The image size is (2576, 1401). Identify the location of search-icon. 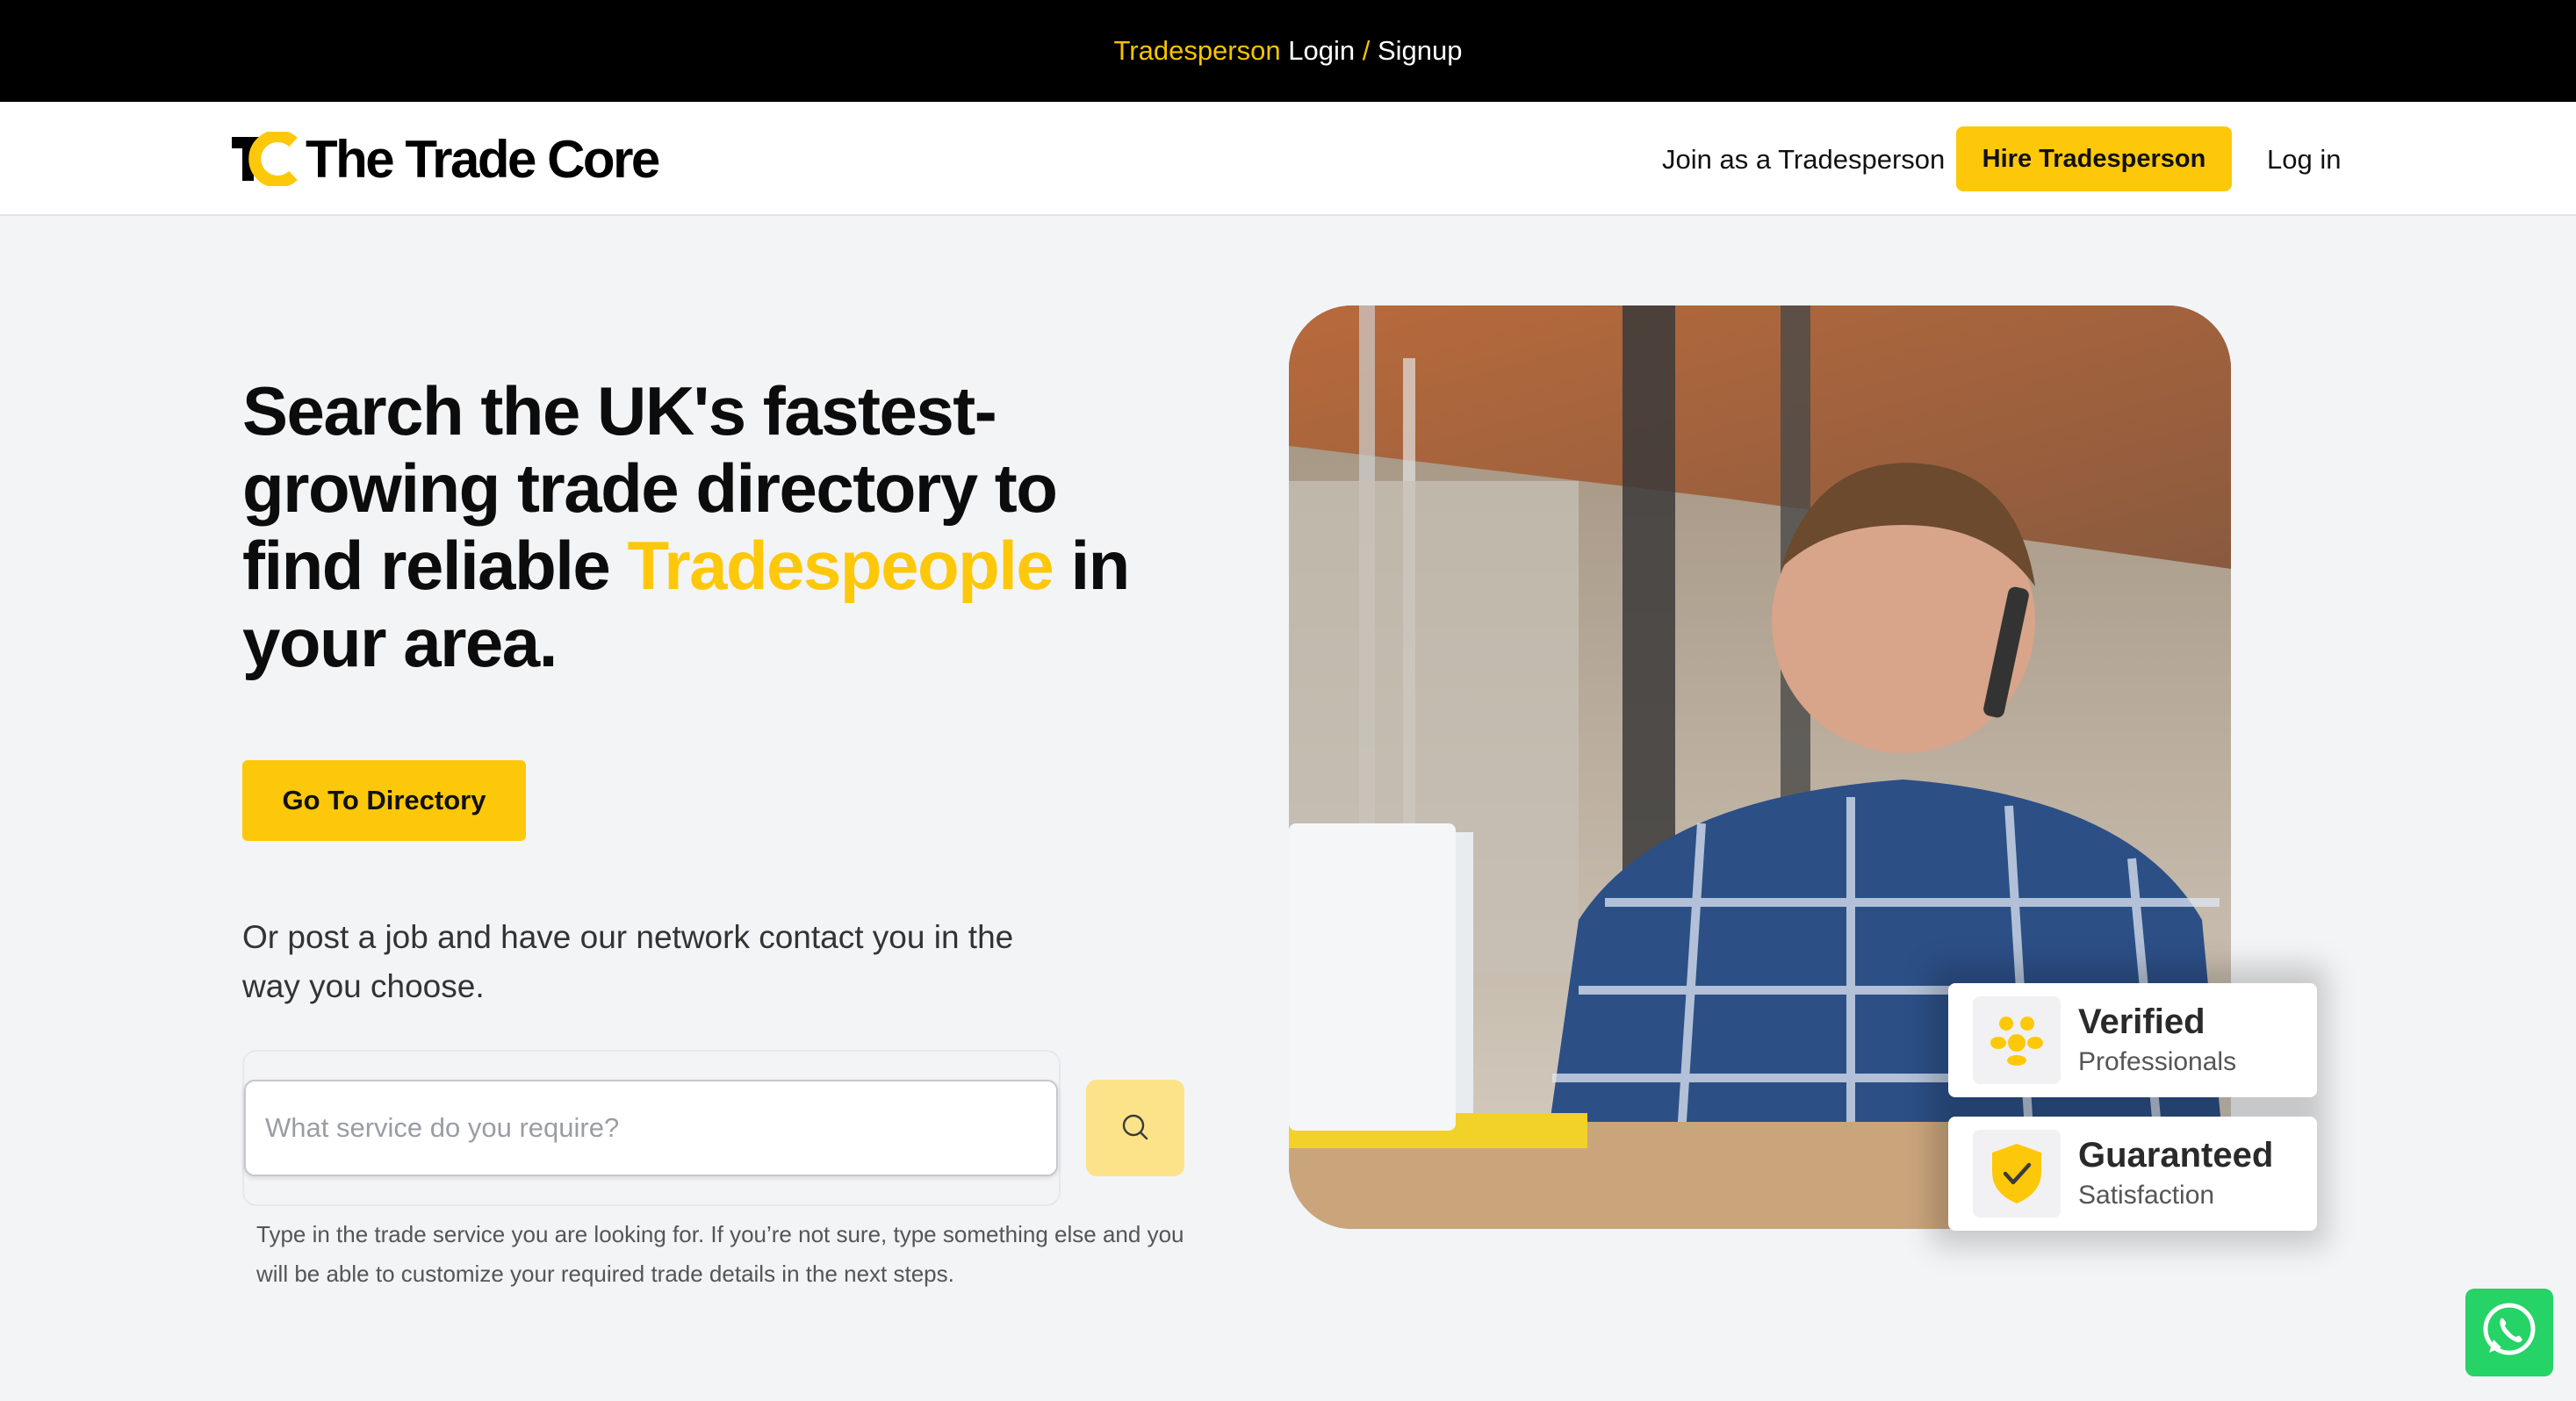
(1135, 1128).